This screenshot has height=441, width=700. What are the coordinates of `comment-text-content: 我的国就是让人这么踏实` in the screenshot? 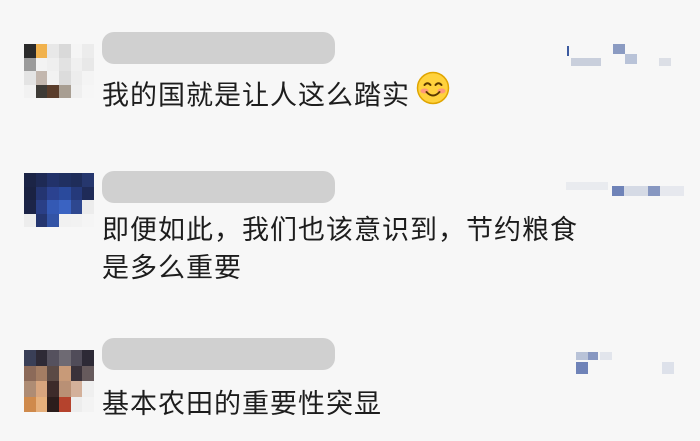 It's located at (256, 96).